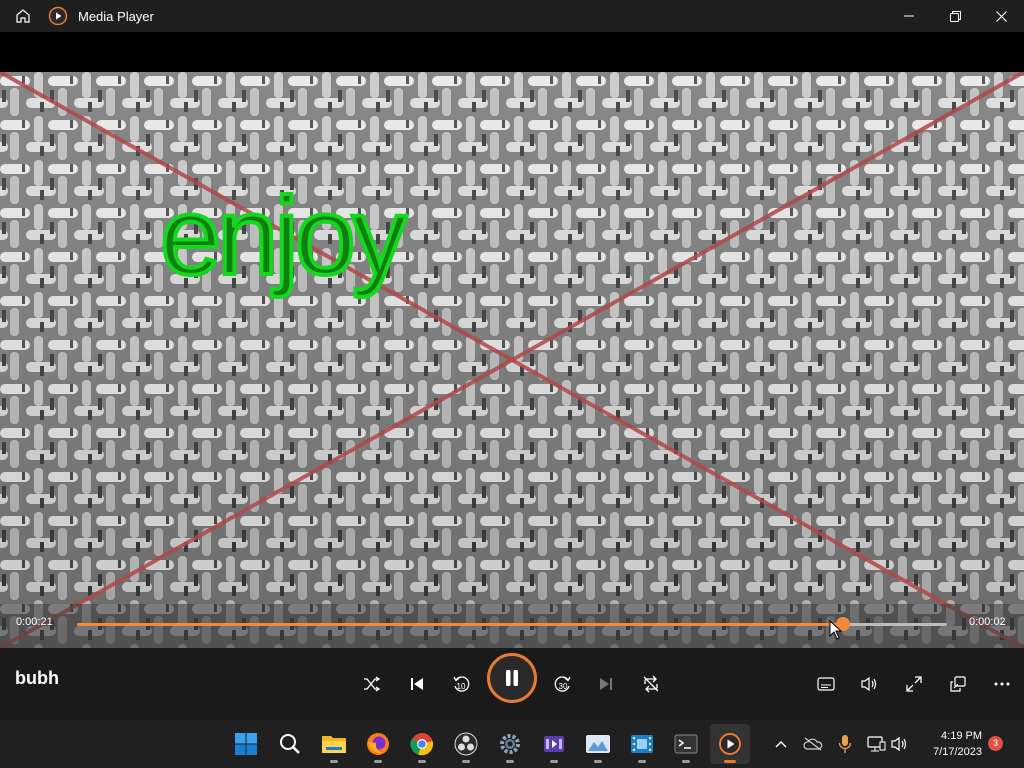 Image resolution: width=1024 pixels, height=768 pixels. I want to click on microphone-tray, so click(845, 744).